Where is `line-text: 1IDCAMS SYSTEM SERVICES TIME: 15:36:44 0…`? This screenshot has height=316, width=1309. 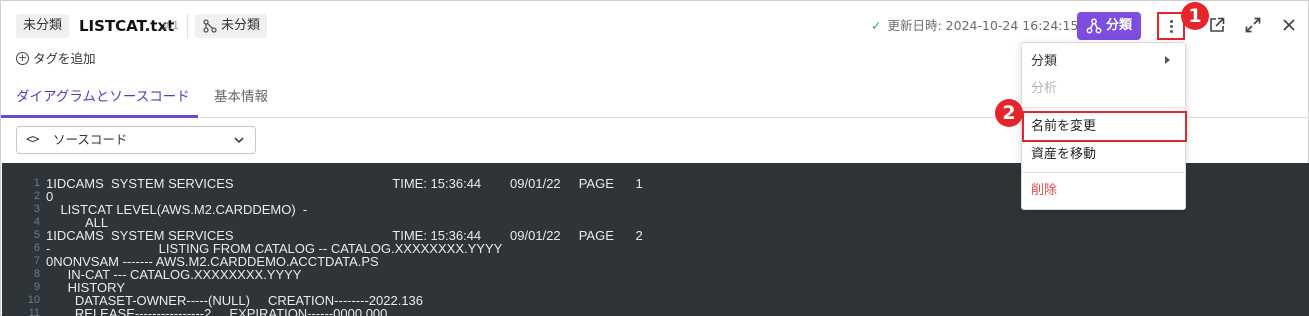
line-text: 1IDCAMS SYSTEM SERVICES TIME: 15:36:44 0… is located at coordinates (344, 183).